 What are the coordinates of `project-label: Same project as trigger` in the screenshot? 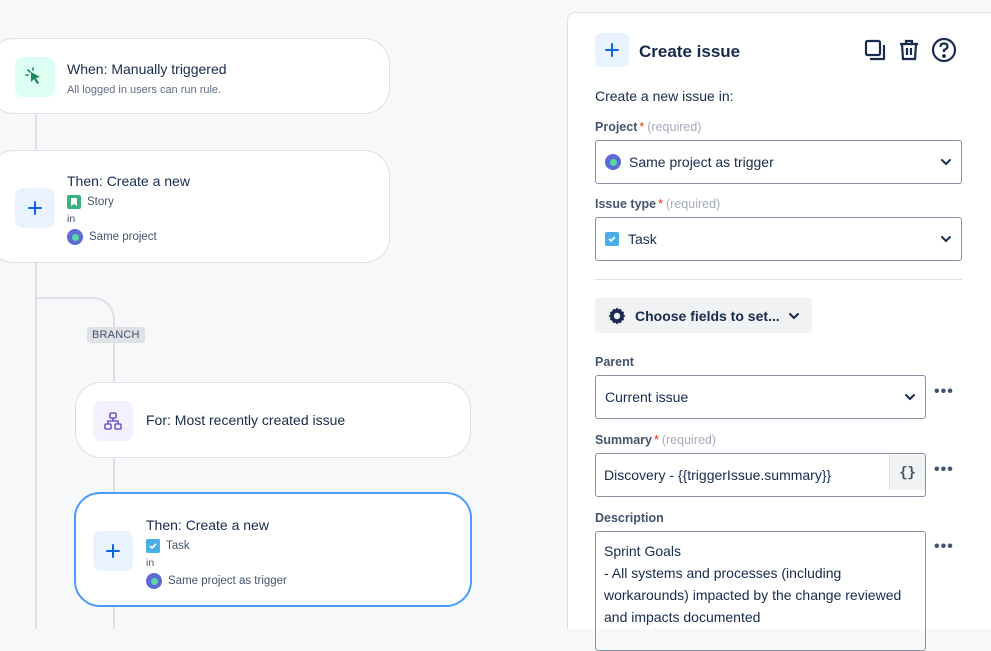 It's located at (227, 581).